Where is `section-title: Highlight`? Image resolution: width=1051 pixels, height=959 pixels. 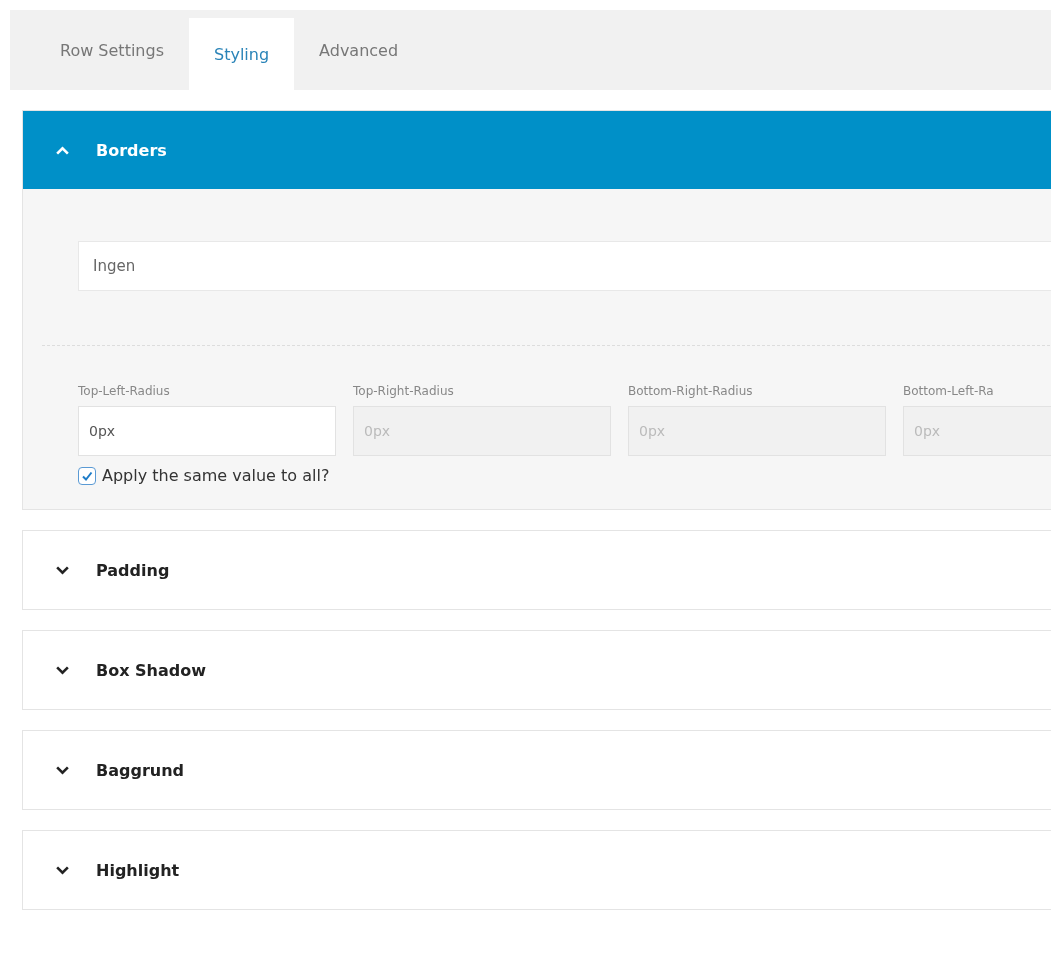
section-title: Highlight is located at coordinates (138, 870).